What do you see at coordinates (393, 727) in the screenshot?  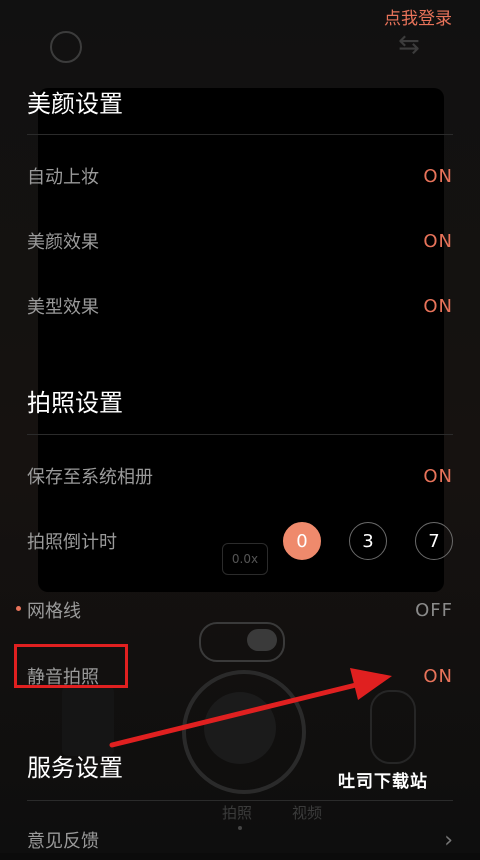 I see `filter-button` at bounding box center [393, 727].